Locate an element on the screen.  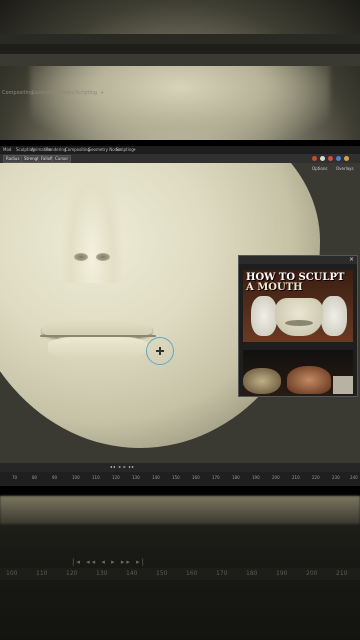
blurred-face-edge is located at coordinates (180, 510).